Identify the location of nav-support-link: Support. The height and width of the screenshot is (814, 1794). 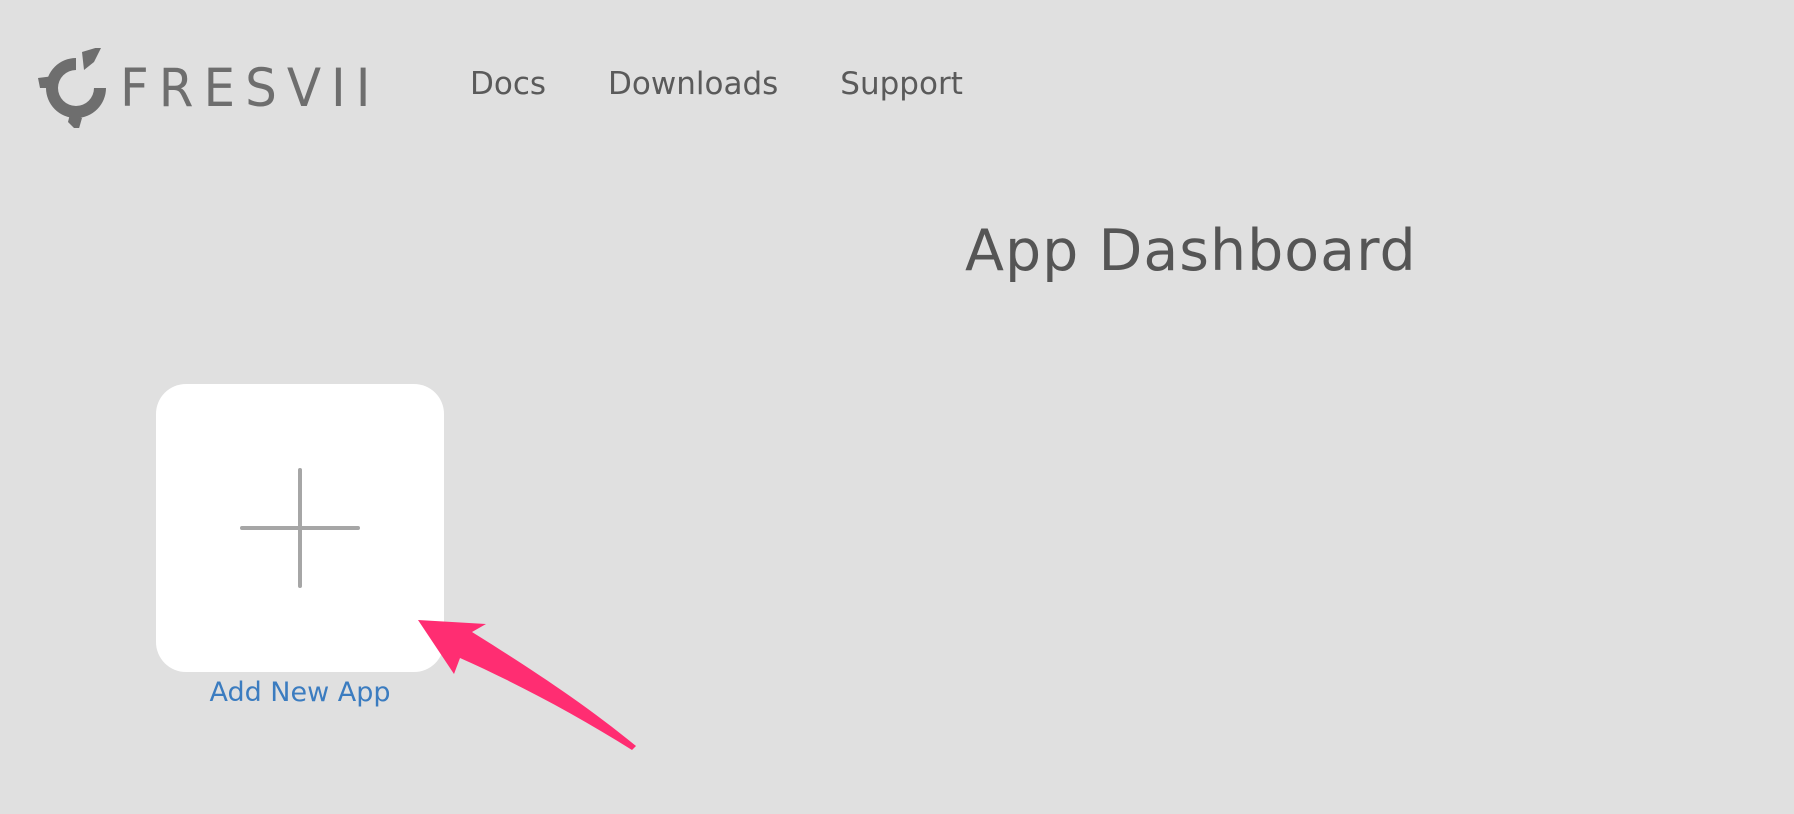
(901, 84).